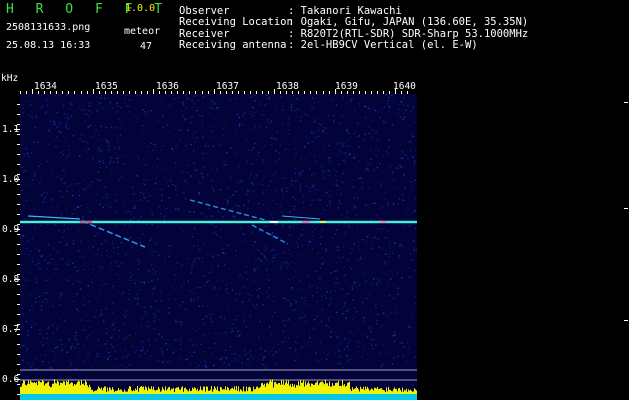 The width and height of the screenshot is (629, 400). I want to click on info-label-antenna: Receiving antenna, so click(233, 45).